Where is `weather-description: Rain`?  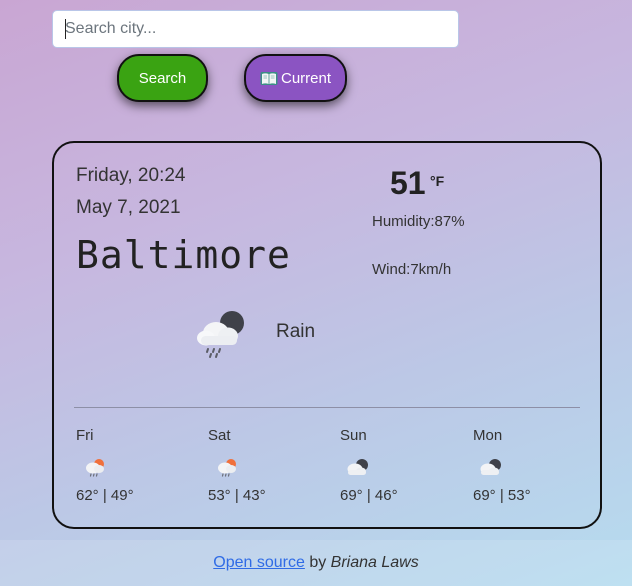
weather-description: Rain is located at coordinates (296, 331).